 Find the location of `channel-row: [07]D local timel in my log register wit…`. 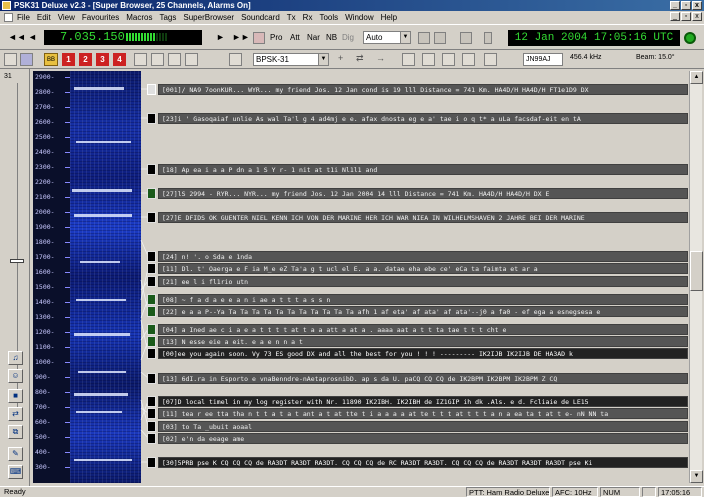

channel-row: [07]D local timel in my log register wit… is located at coordinates (416, 401).